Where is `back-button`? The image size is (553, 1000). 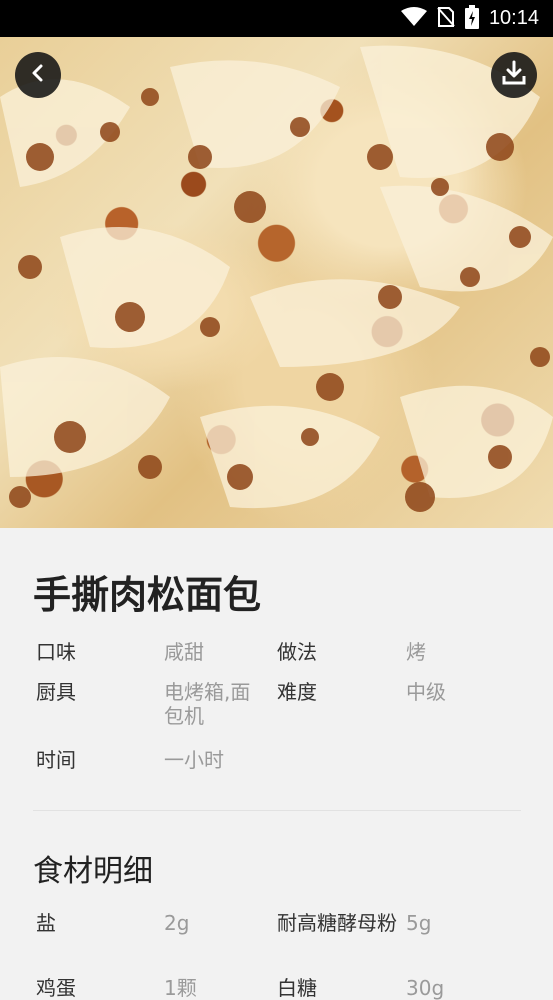
back-button is located at coordinates (38, 75).